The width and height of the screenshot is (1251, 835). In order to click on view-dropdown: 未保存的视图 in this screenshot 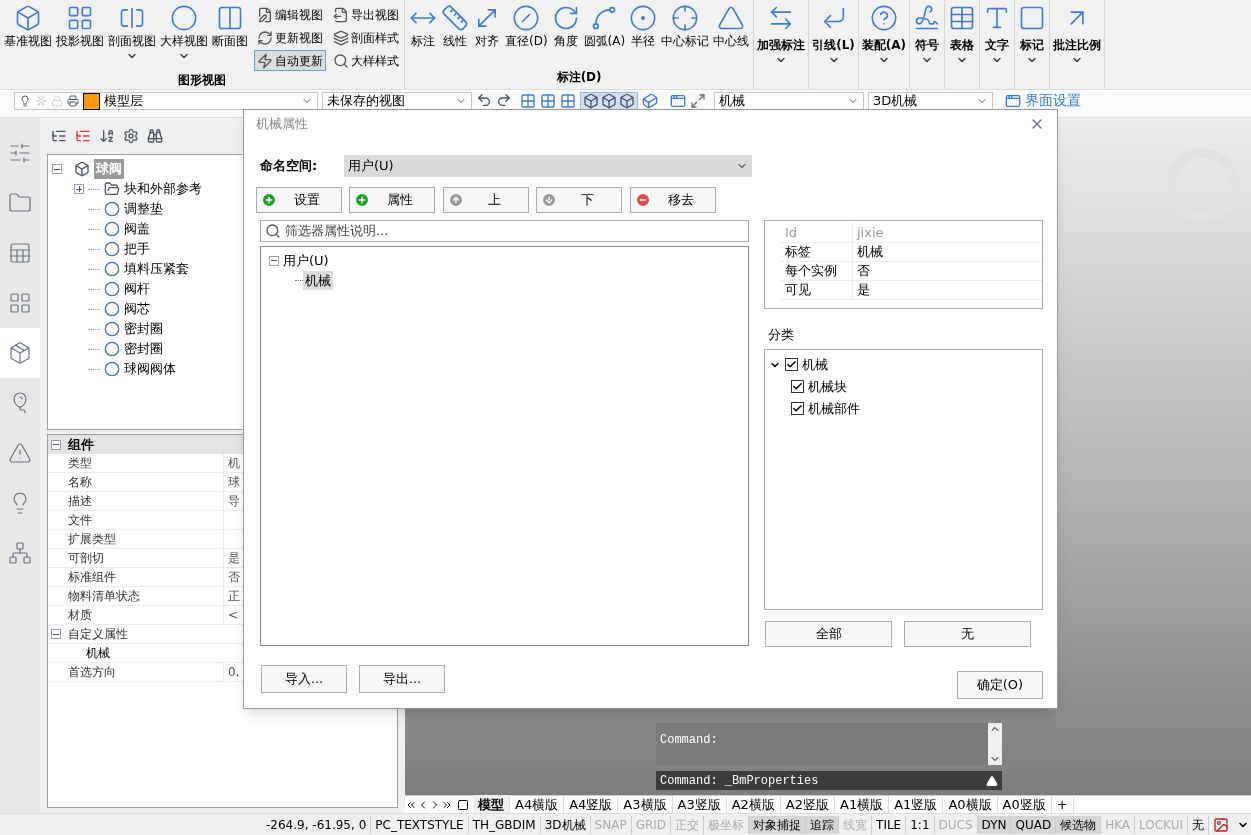, I will do `click(397, 101)`.